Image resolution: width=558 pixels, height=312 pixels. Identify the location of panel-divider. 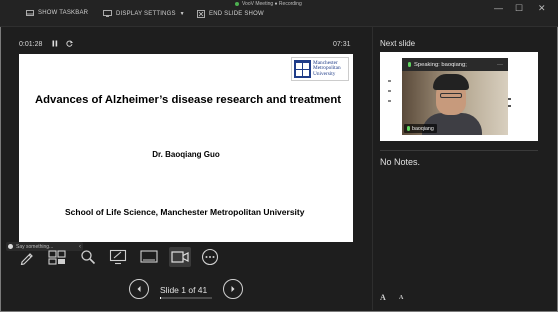
(372, 168).